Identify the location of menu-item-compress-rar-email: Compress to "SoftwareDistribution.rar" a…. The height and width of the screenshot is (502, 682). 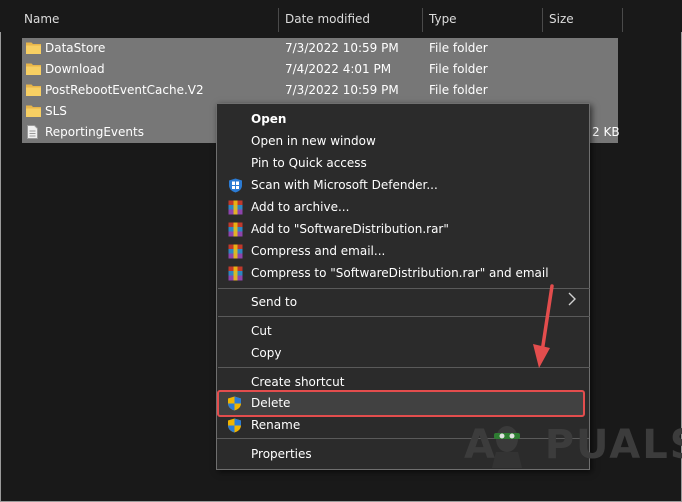
(403, 273).